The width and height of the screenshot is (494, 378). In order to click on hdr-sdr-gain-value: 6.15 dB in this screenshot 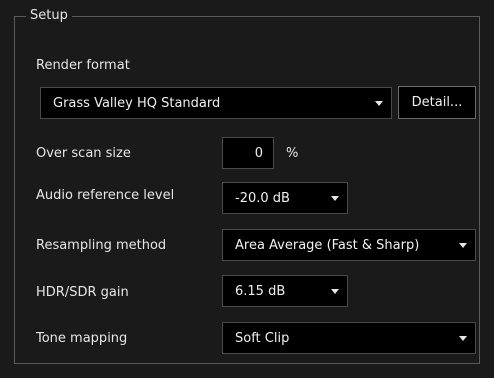, I will do `click(260, 291)`.